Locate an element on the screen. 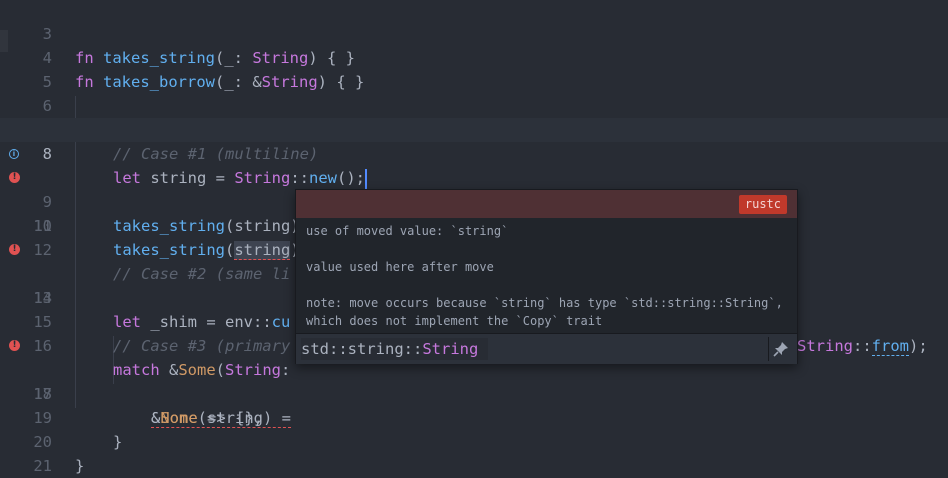  error-secondary-message: value used here after move is located at coordinates (400, 267).